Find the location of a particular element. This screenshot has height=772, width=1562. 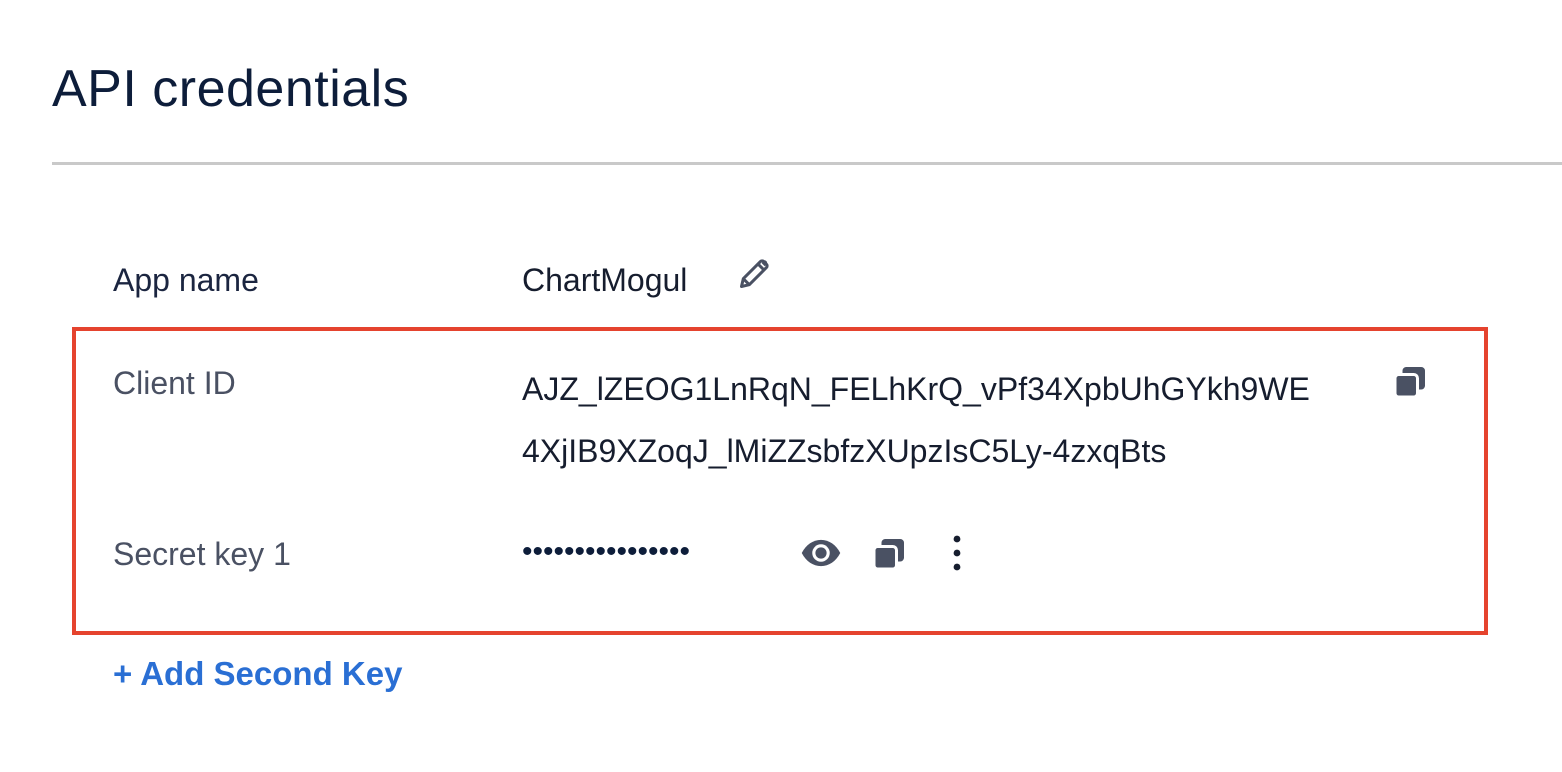

page-title: API credentials is located at coordinates (231, 89).